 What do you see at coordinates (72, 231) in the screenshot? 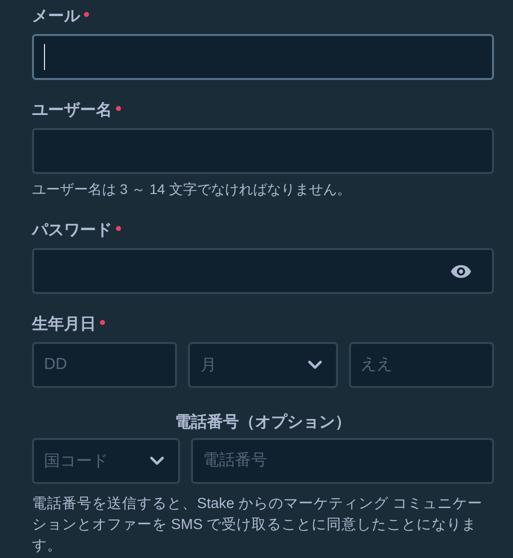
I see `field-label: パスワード` at bounding box center [72, 231].